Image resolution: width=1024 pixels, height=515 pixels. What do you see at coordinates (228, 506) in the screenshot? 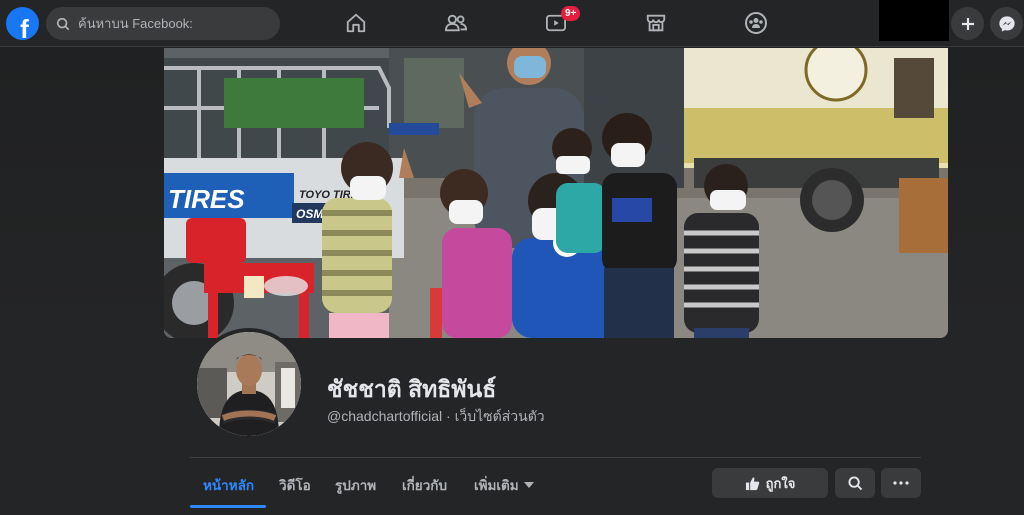
I see `active-tab-indicator` at bounding box center [228, 506].